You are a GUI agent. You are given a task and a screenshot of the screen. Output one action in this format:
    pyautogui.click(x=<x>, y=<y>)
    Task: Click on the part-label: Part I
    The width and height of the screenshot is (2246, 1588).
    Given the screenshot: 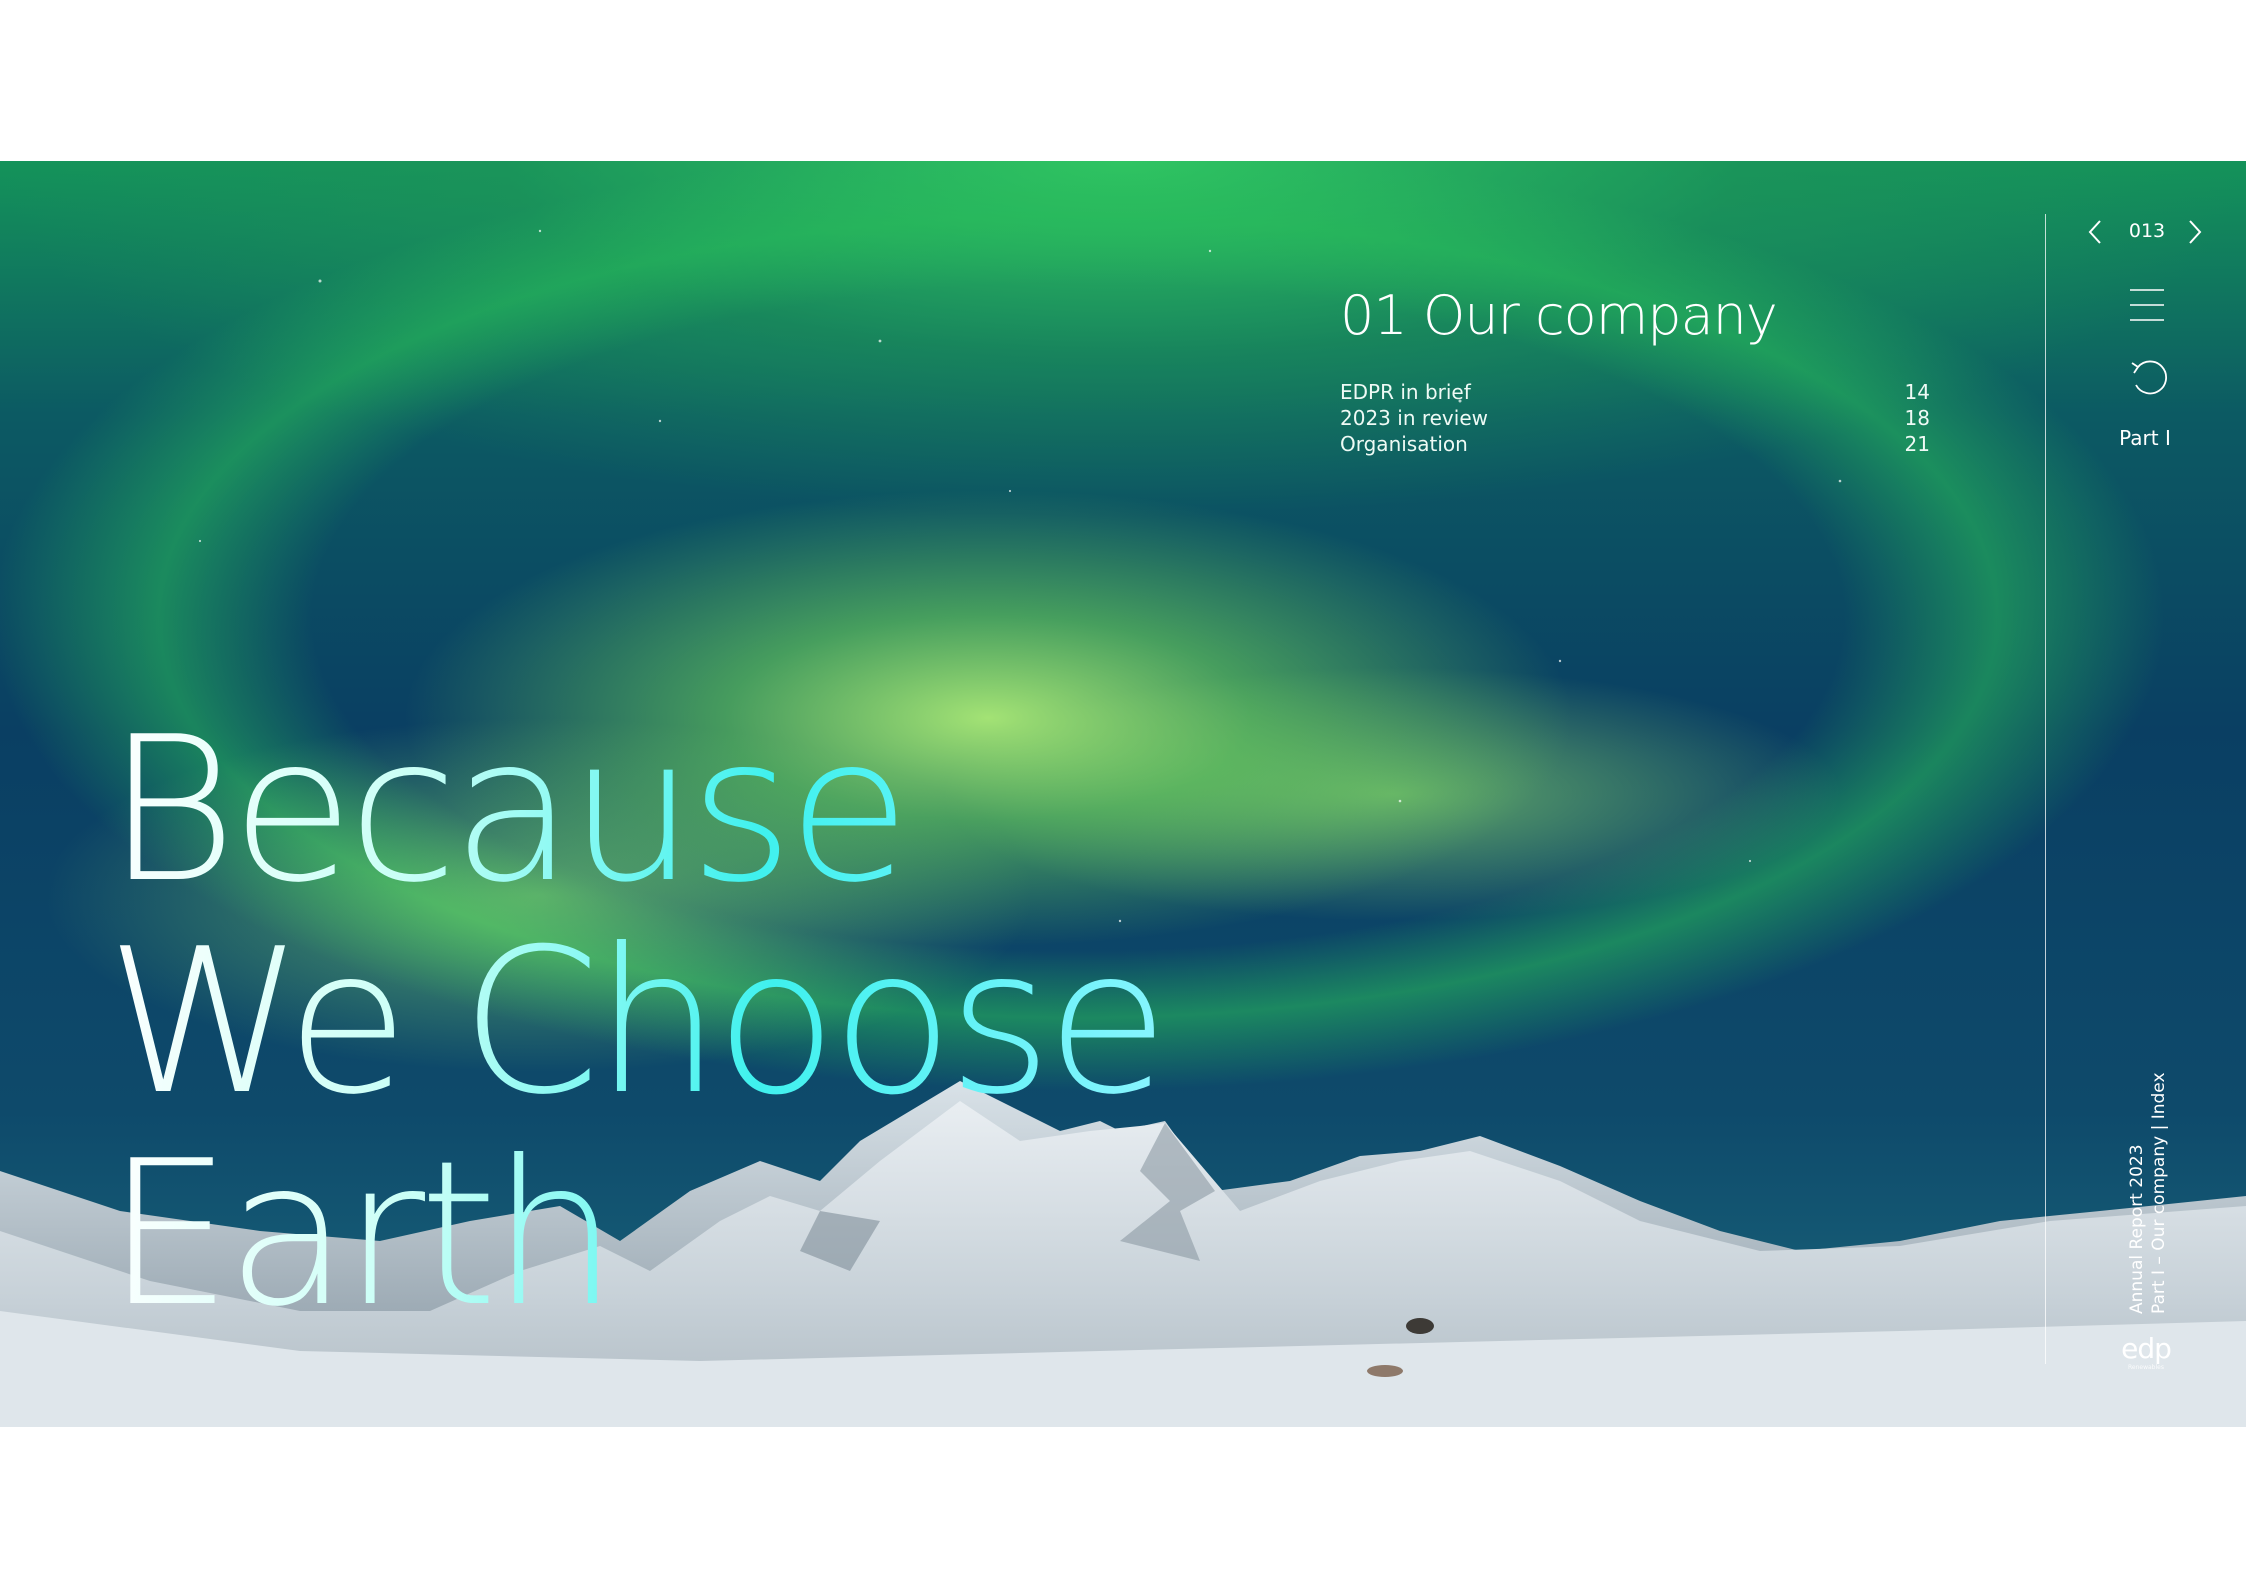 What is the action you would take?
    pyautogui.click(x=2145, y=438)
    